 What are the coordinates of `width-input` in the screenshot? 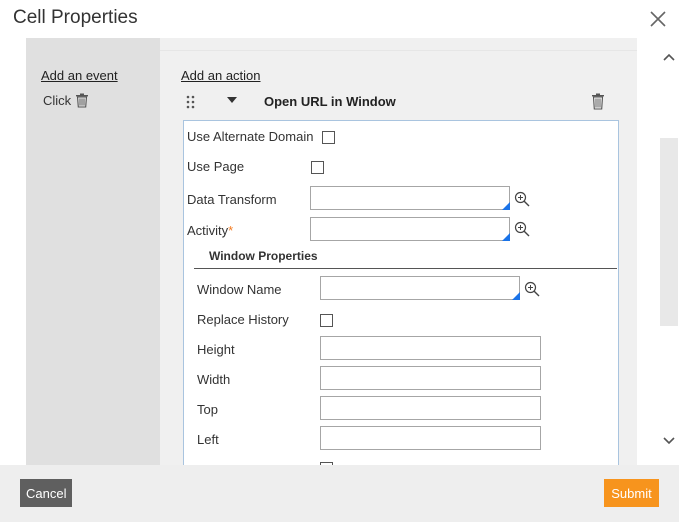 It's located at (430, 378).